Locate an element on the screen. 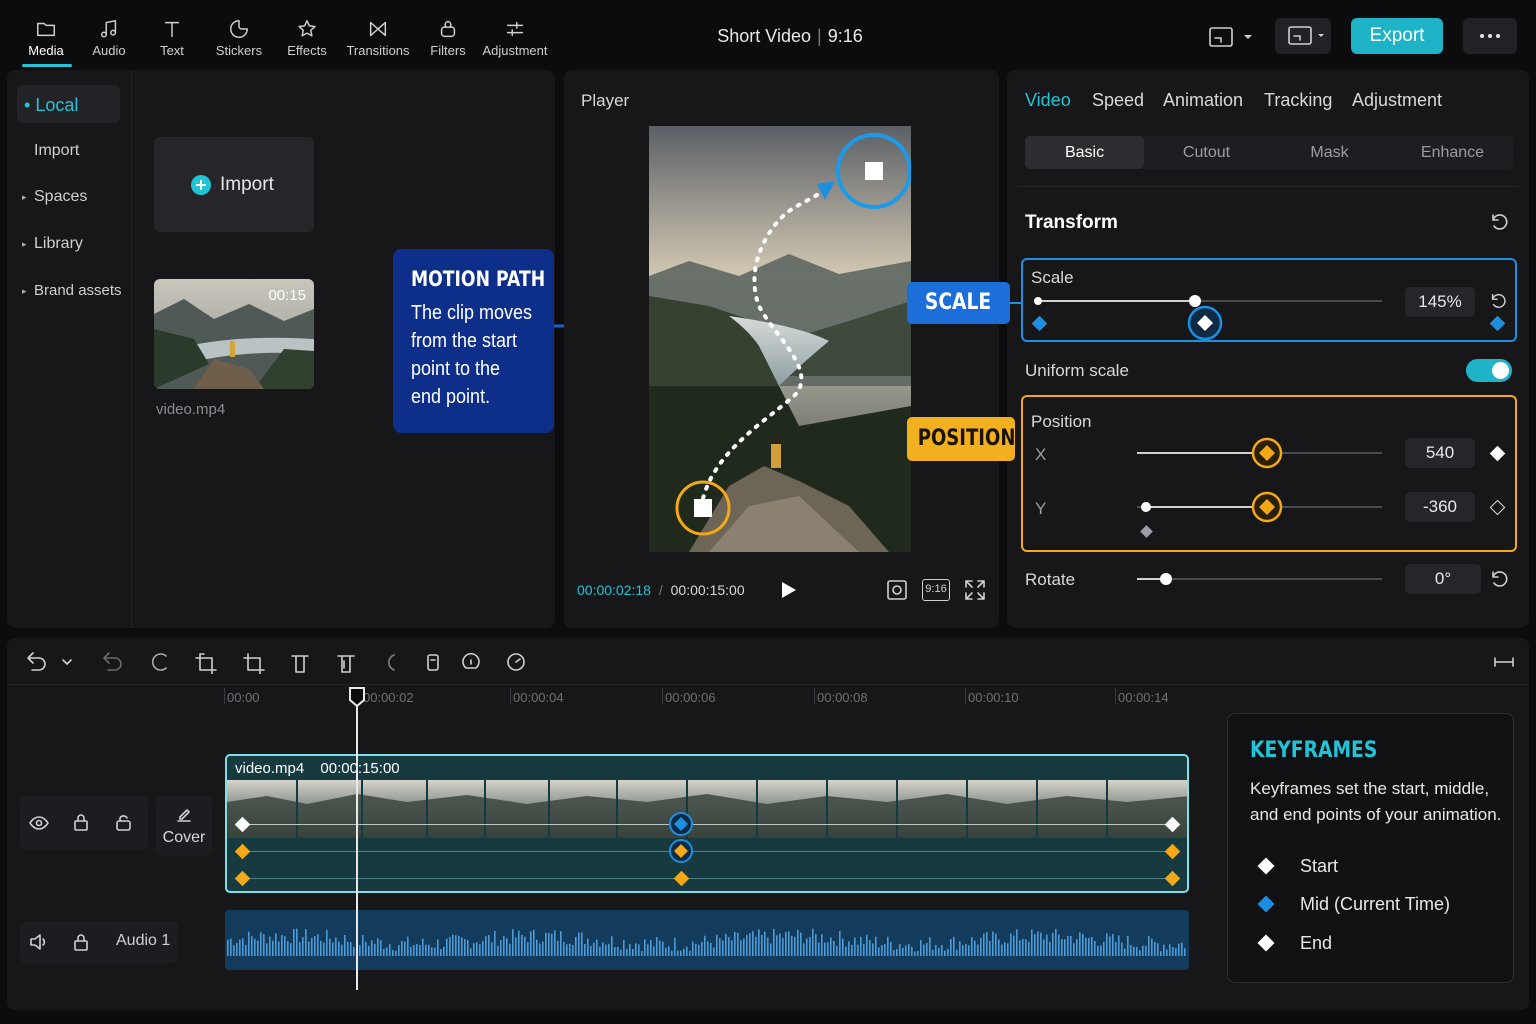 The width and height of the screenshot is (1536, 1024). tool-text: Text is located at coordinates (172, 38).